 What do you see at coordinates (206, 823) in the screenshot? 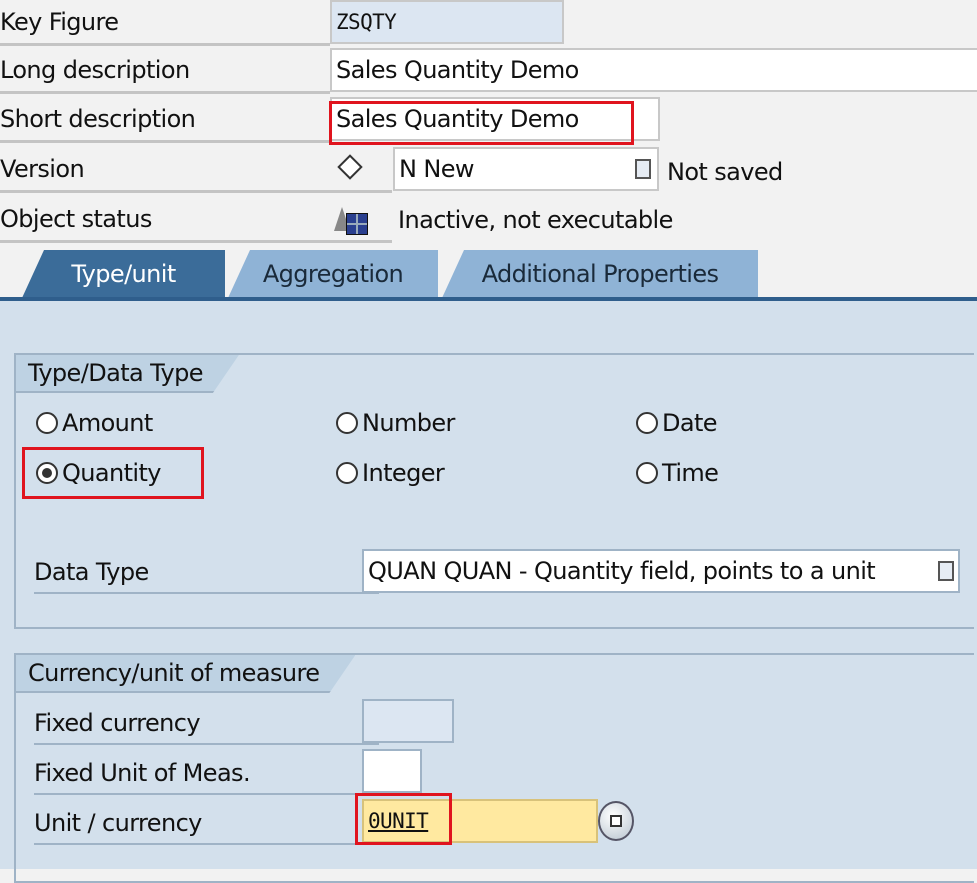
I see `unit-currency-label: Unit / currency` at bounding box center [206, 823].